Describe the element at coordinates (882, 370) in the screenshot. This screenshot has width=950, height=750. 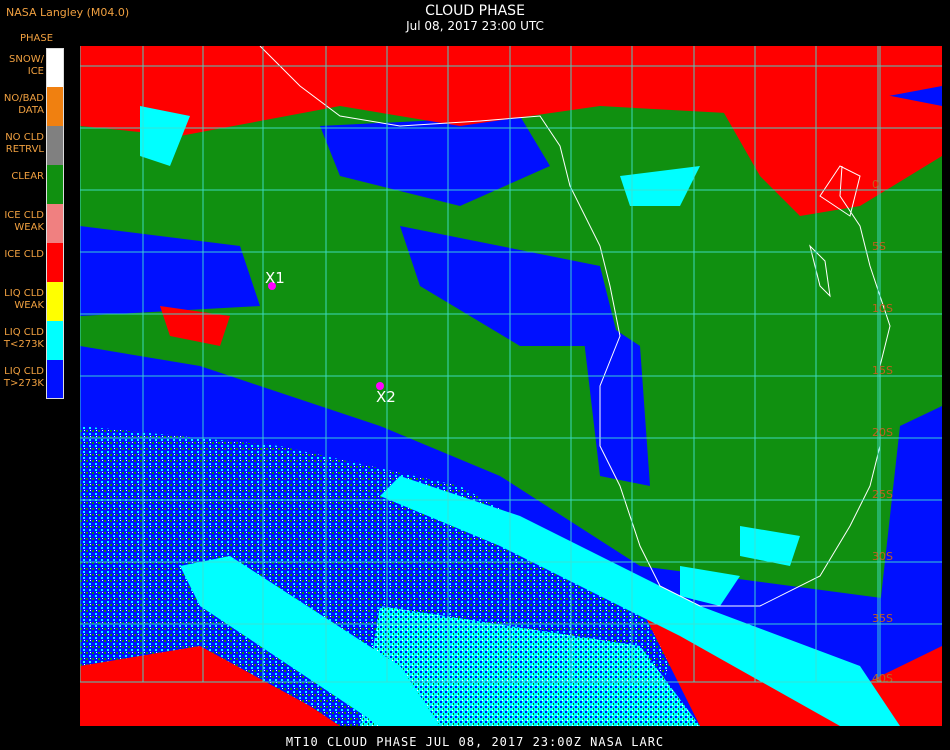
I see `lat-label: 15S` at that location.